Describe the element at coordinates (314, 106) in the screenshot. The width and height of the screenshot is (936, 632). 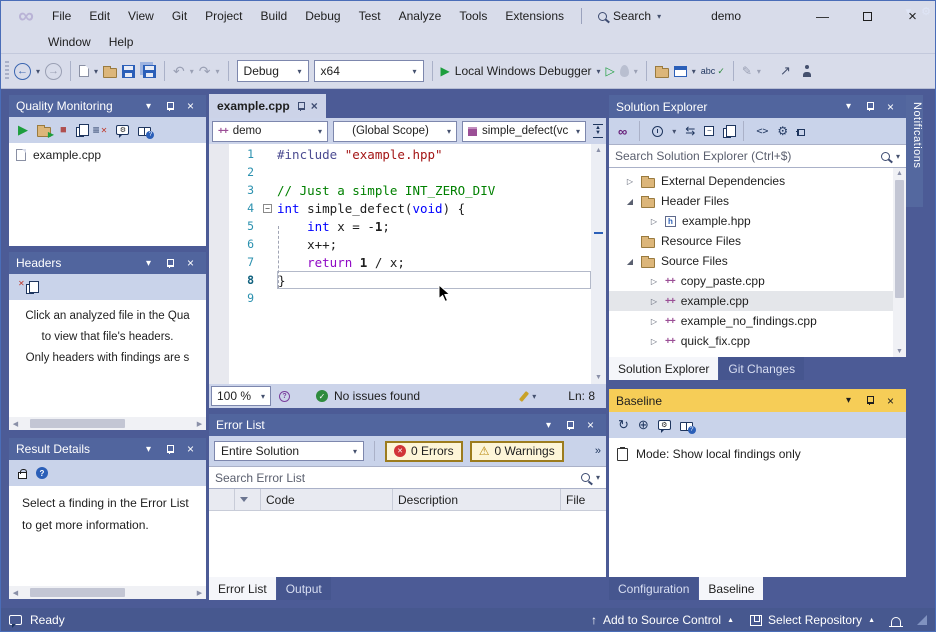
I see `close-icon: ×` at that location.